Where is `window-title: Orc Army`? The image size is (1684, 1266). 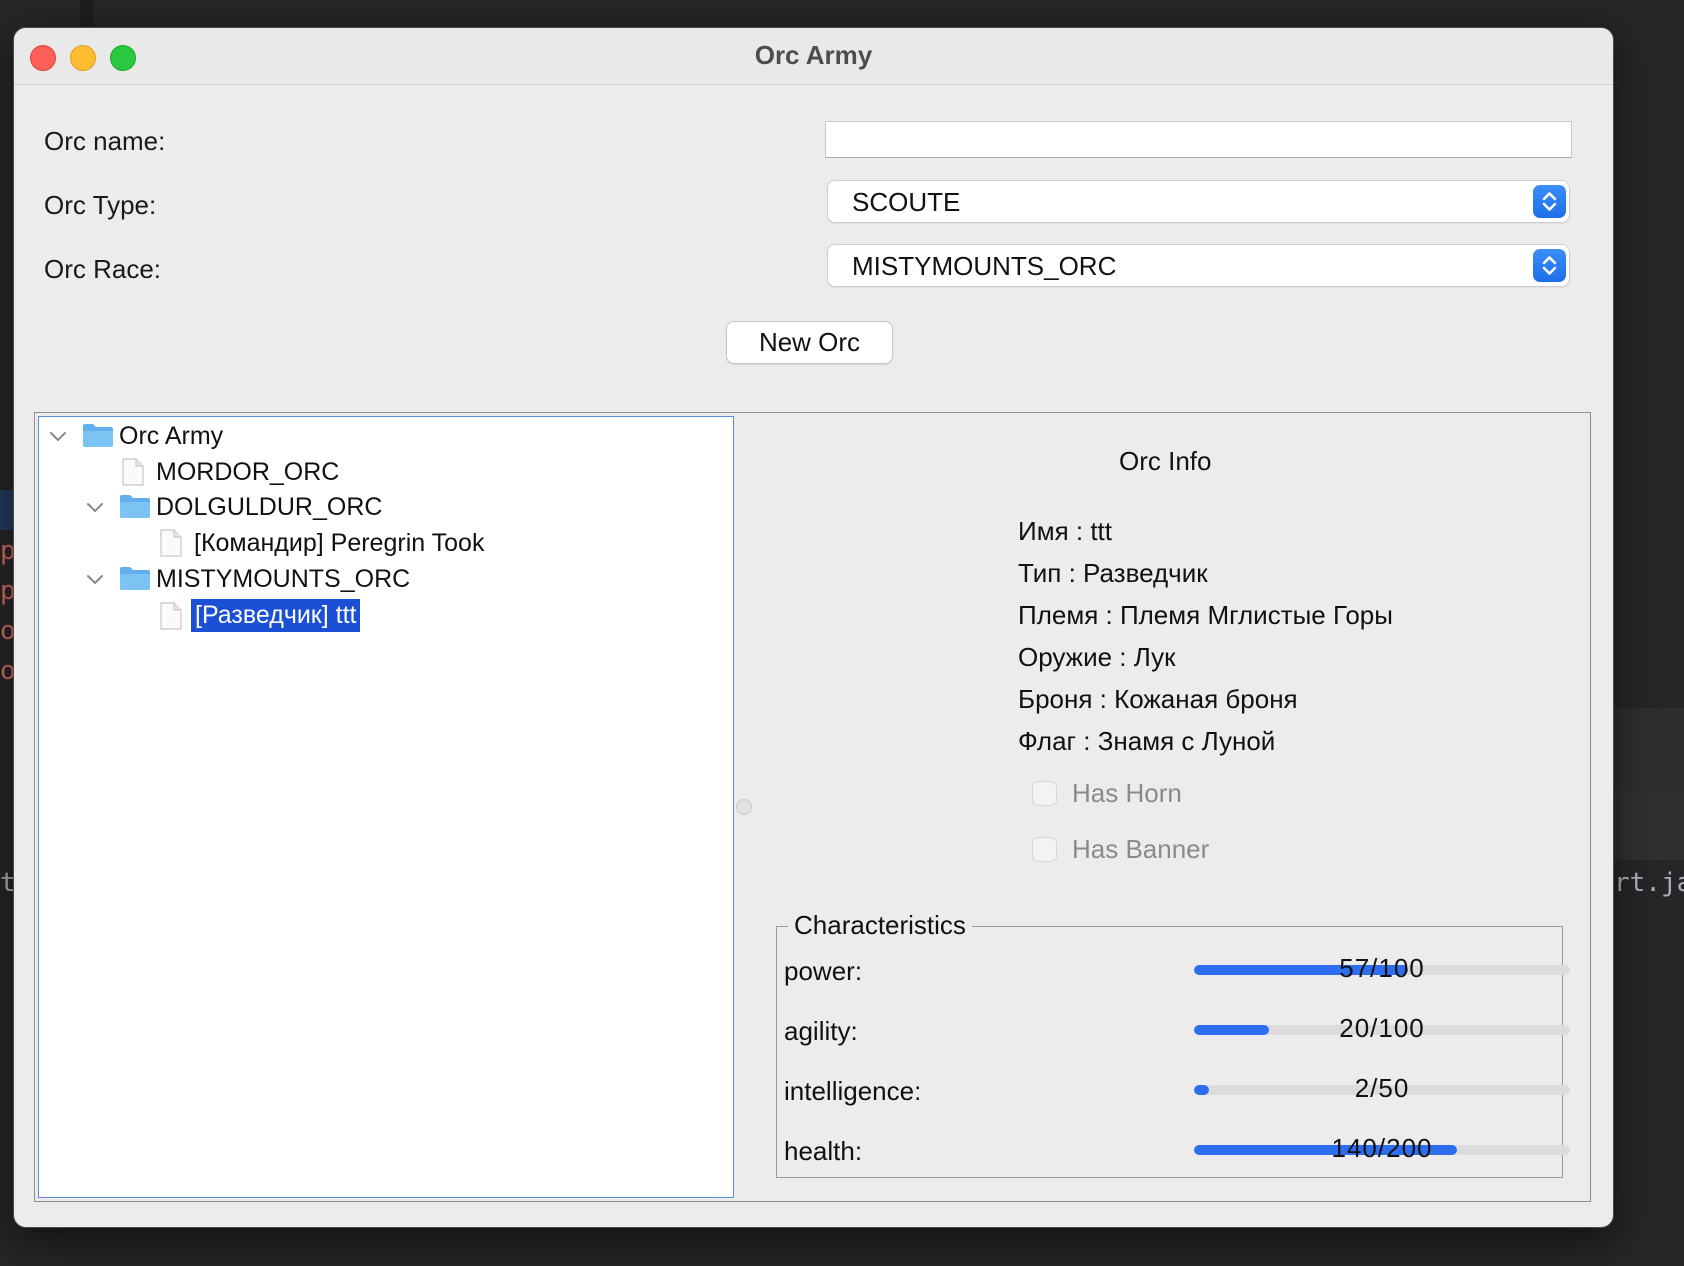
window-title: Orc Army is located at coordinates (813, 55).